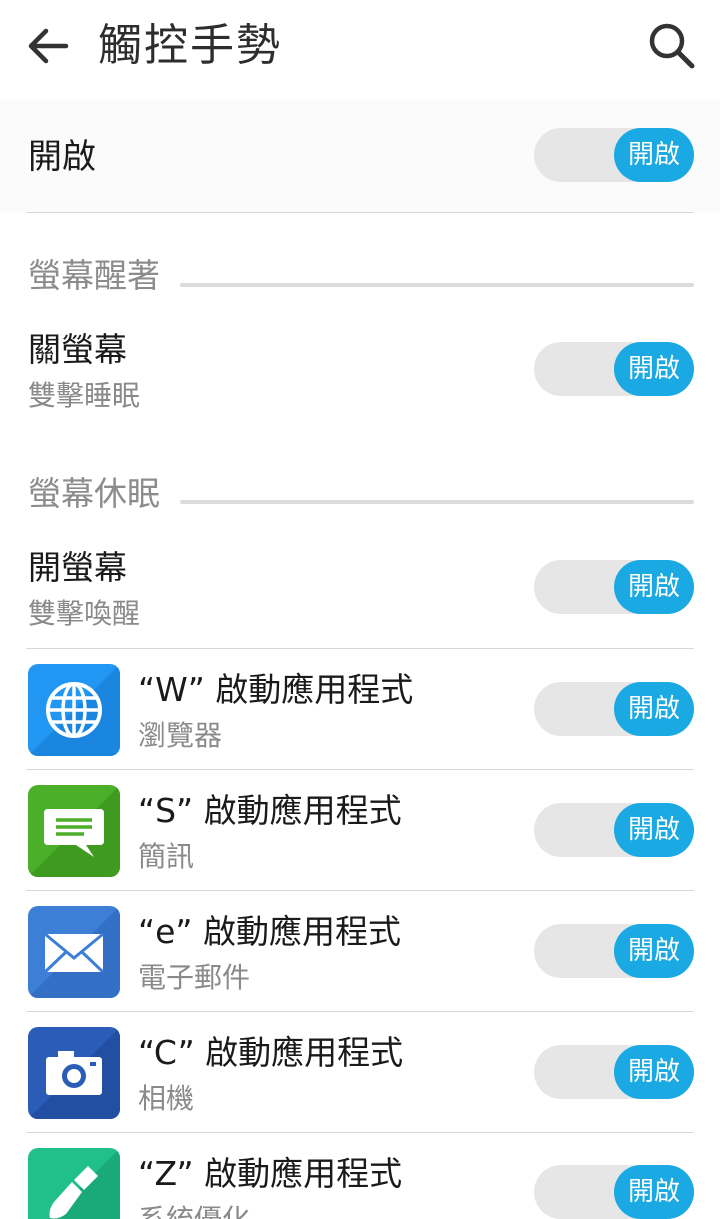 This screenshot has width=720, height=1219. I want to click on section-header-screen-on: 螢幕醒著, so click(94, 275).